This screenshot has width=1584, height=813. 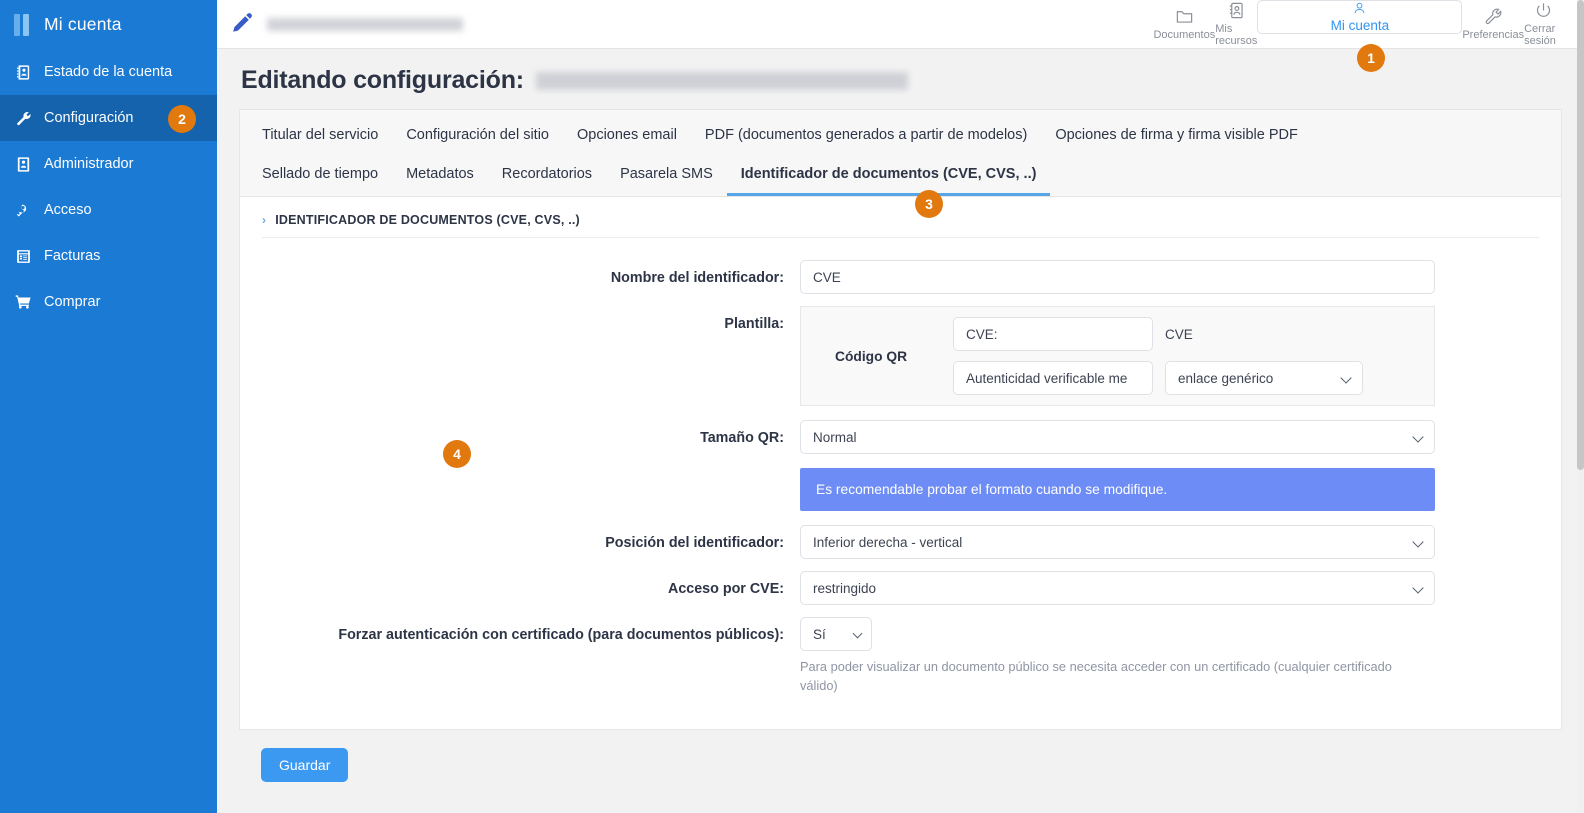 I want to click on tab-label: Sellado de tiempo, so click(x=320, y=174).